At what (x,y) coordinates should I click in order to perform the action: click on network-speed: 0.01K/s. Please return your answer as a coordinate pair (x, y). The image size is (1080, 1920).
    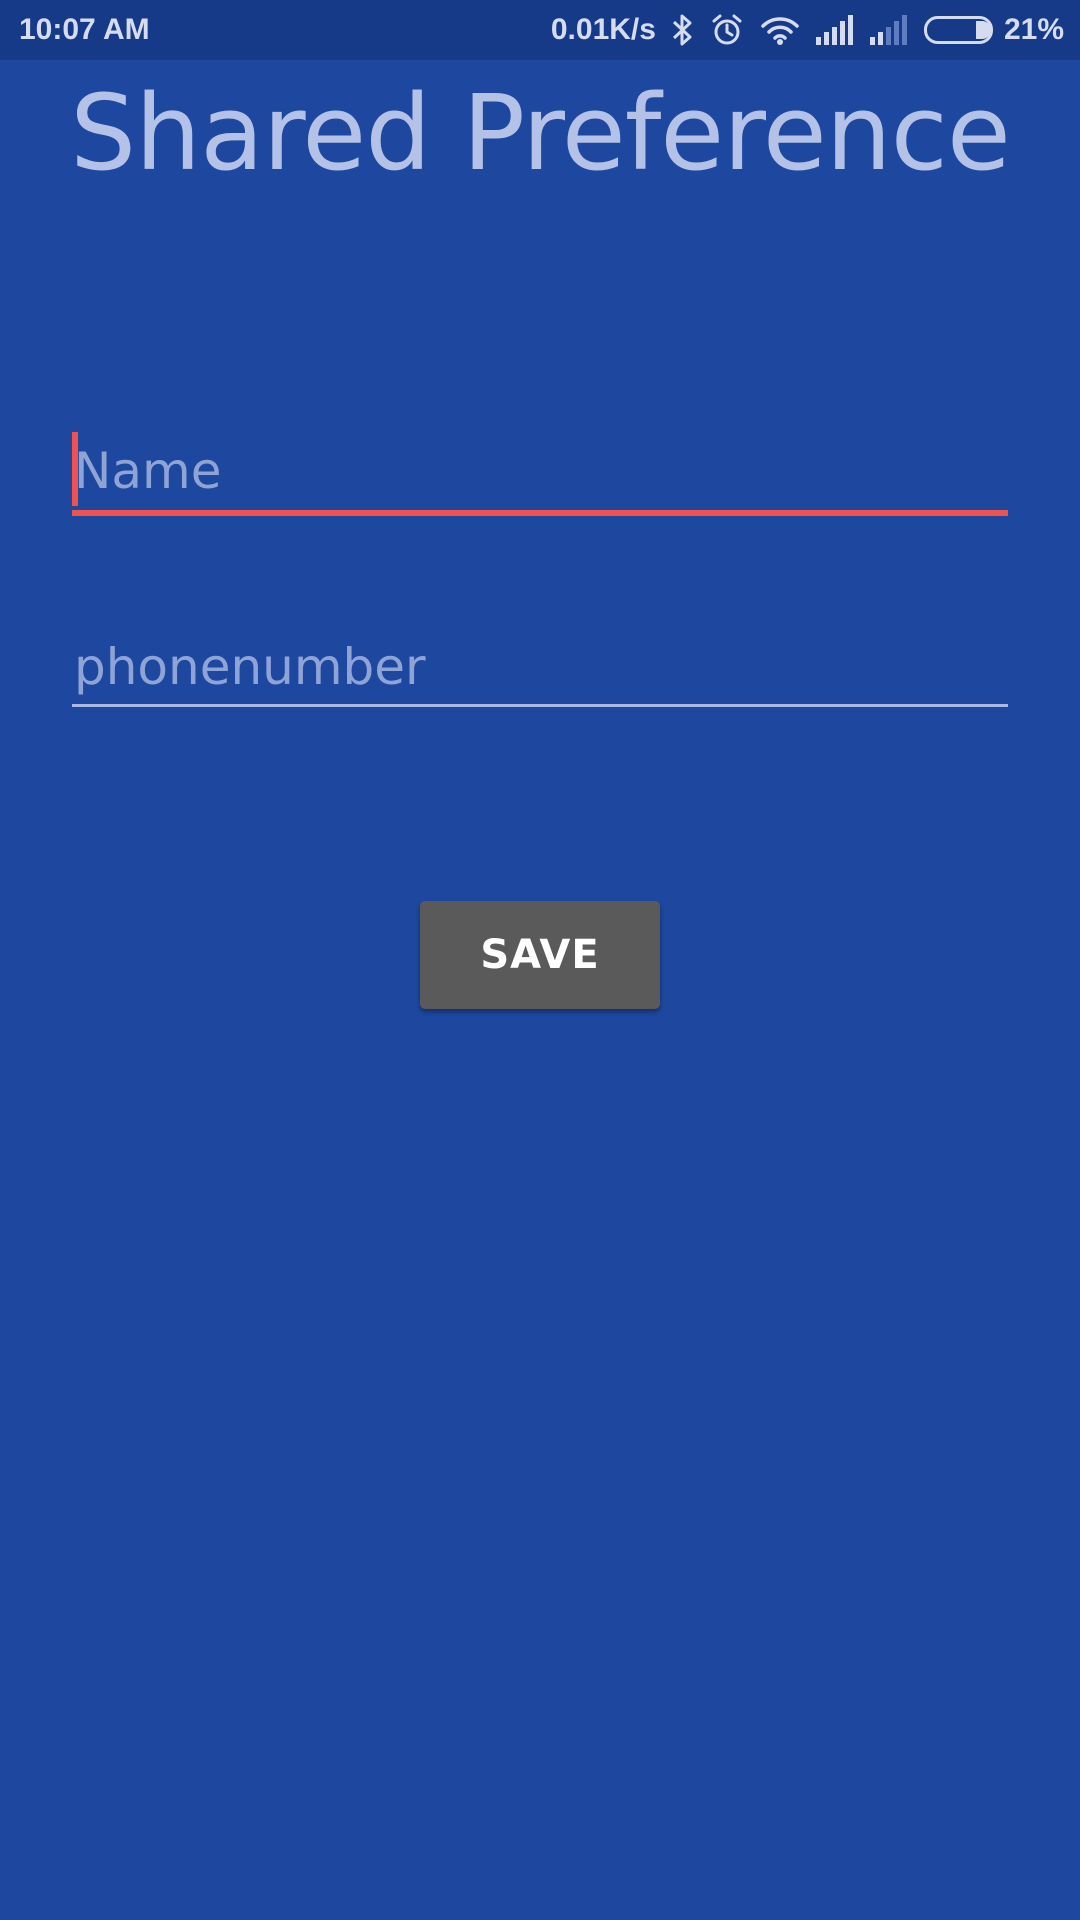
    Looking at the image, I should click on (603, 29).